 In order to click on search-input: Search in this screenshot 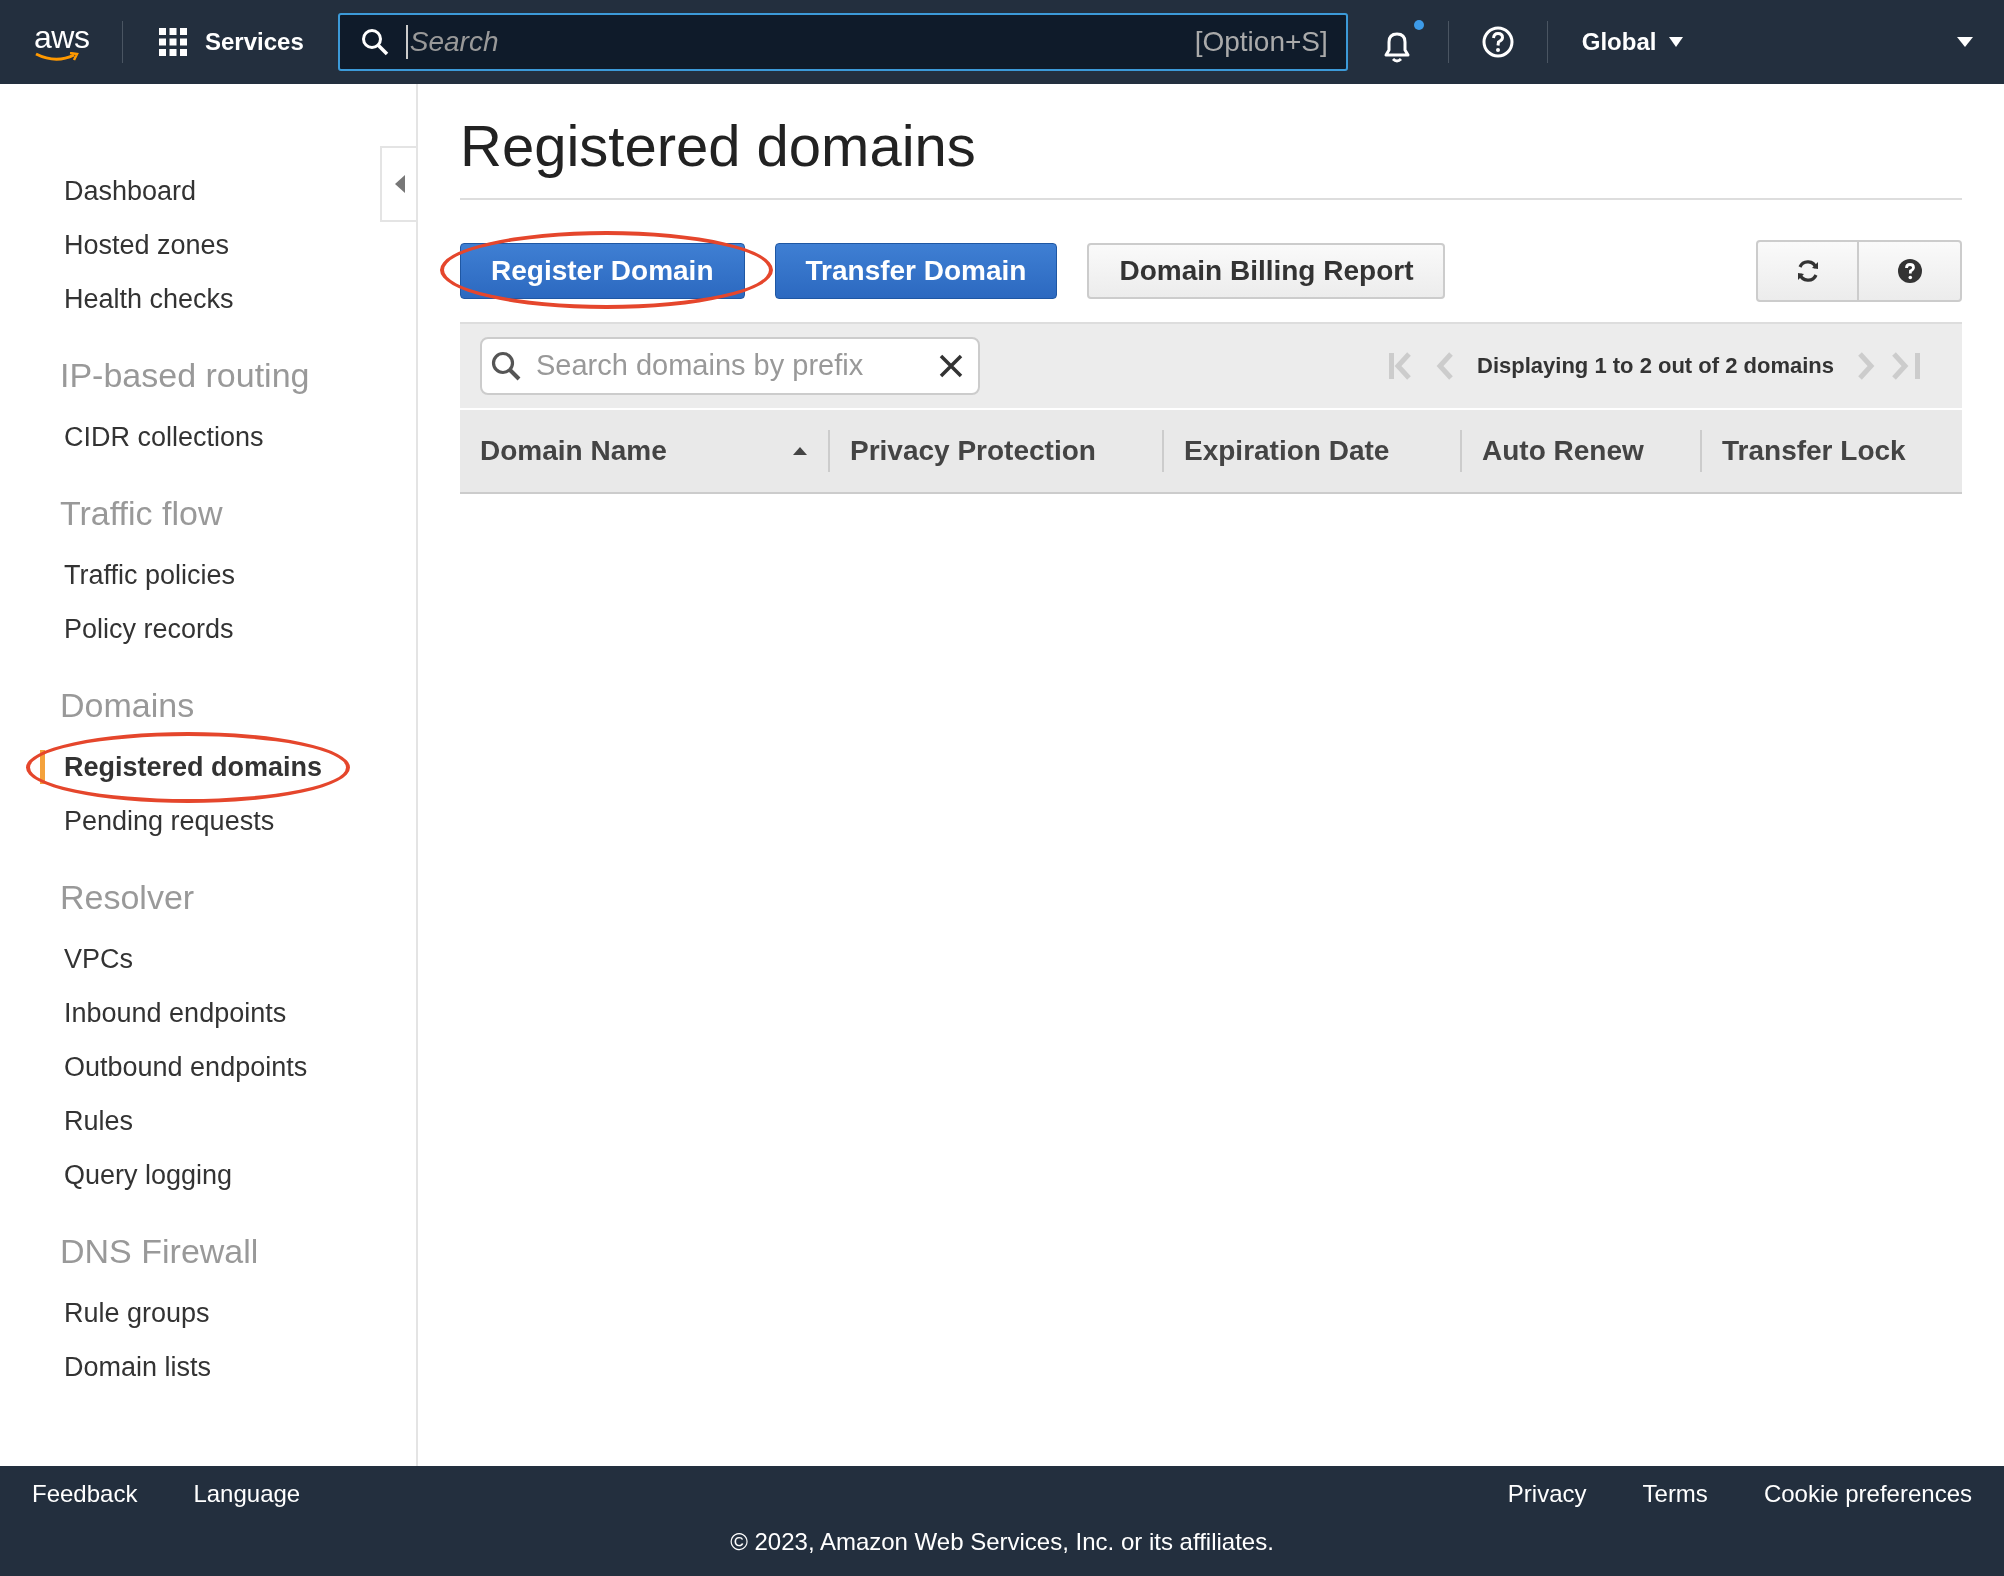, I will do `click(792, 42)`.